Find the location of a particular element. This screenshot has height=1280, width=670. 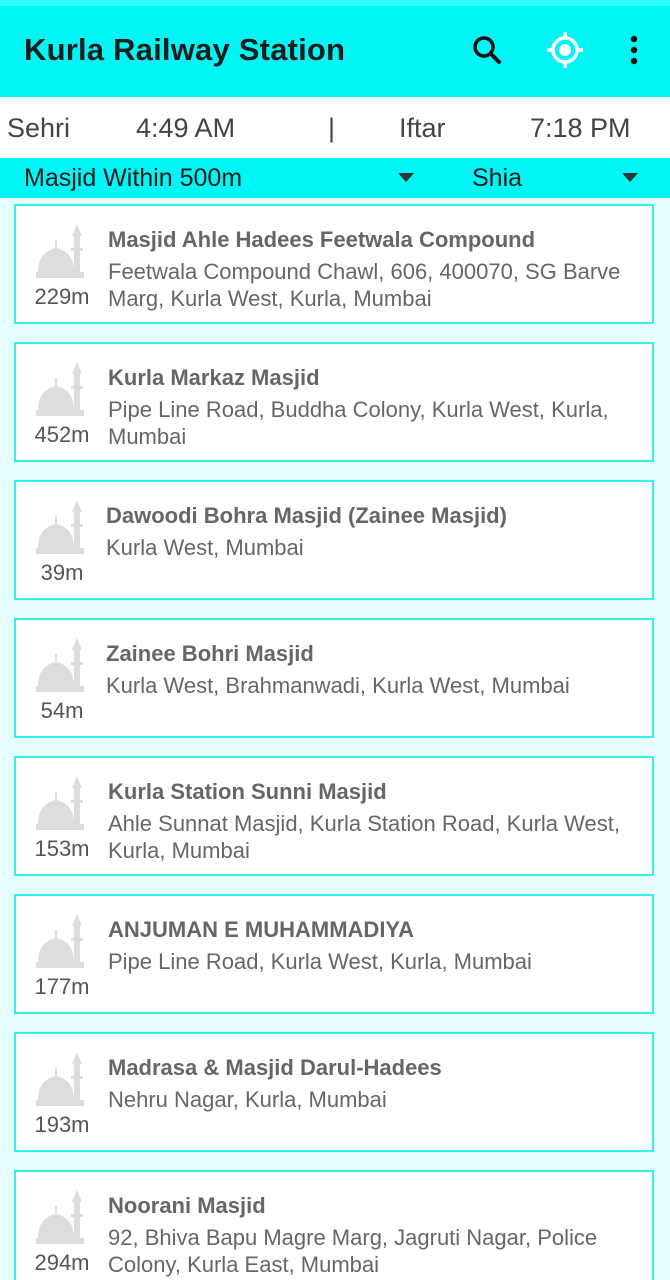

masjid-address: Nehru Nagar, Kurla, Mumbai is located at coordinates (247, 1099).